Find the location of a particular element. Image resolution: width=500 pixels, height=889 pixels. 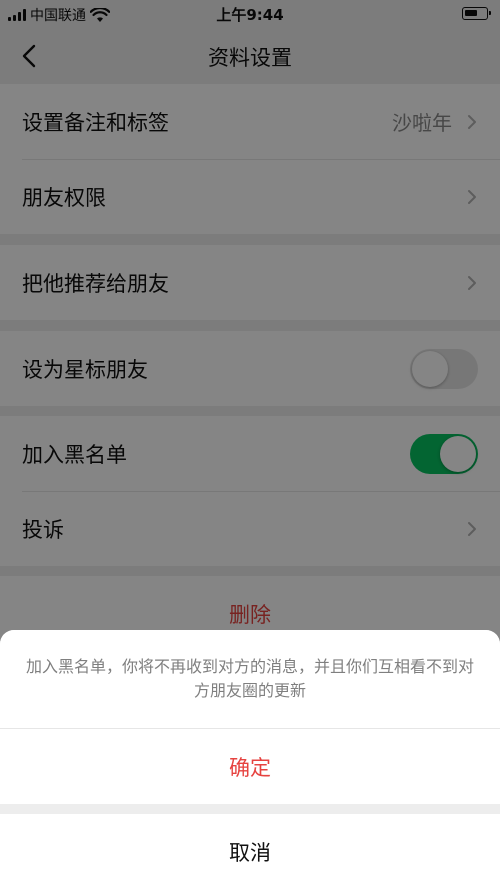

cancel-button: 取消 is located at coordinates (250, 851).